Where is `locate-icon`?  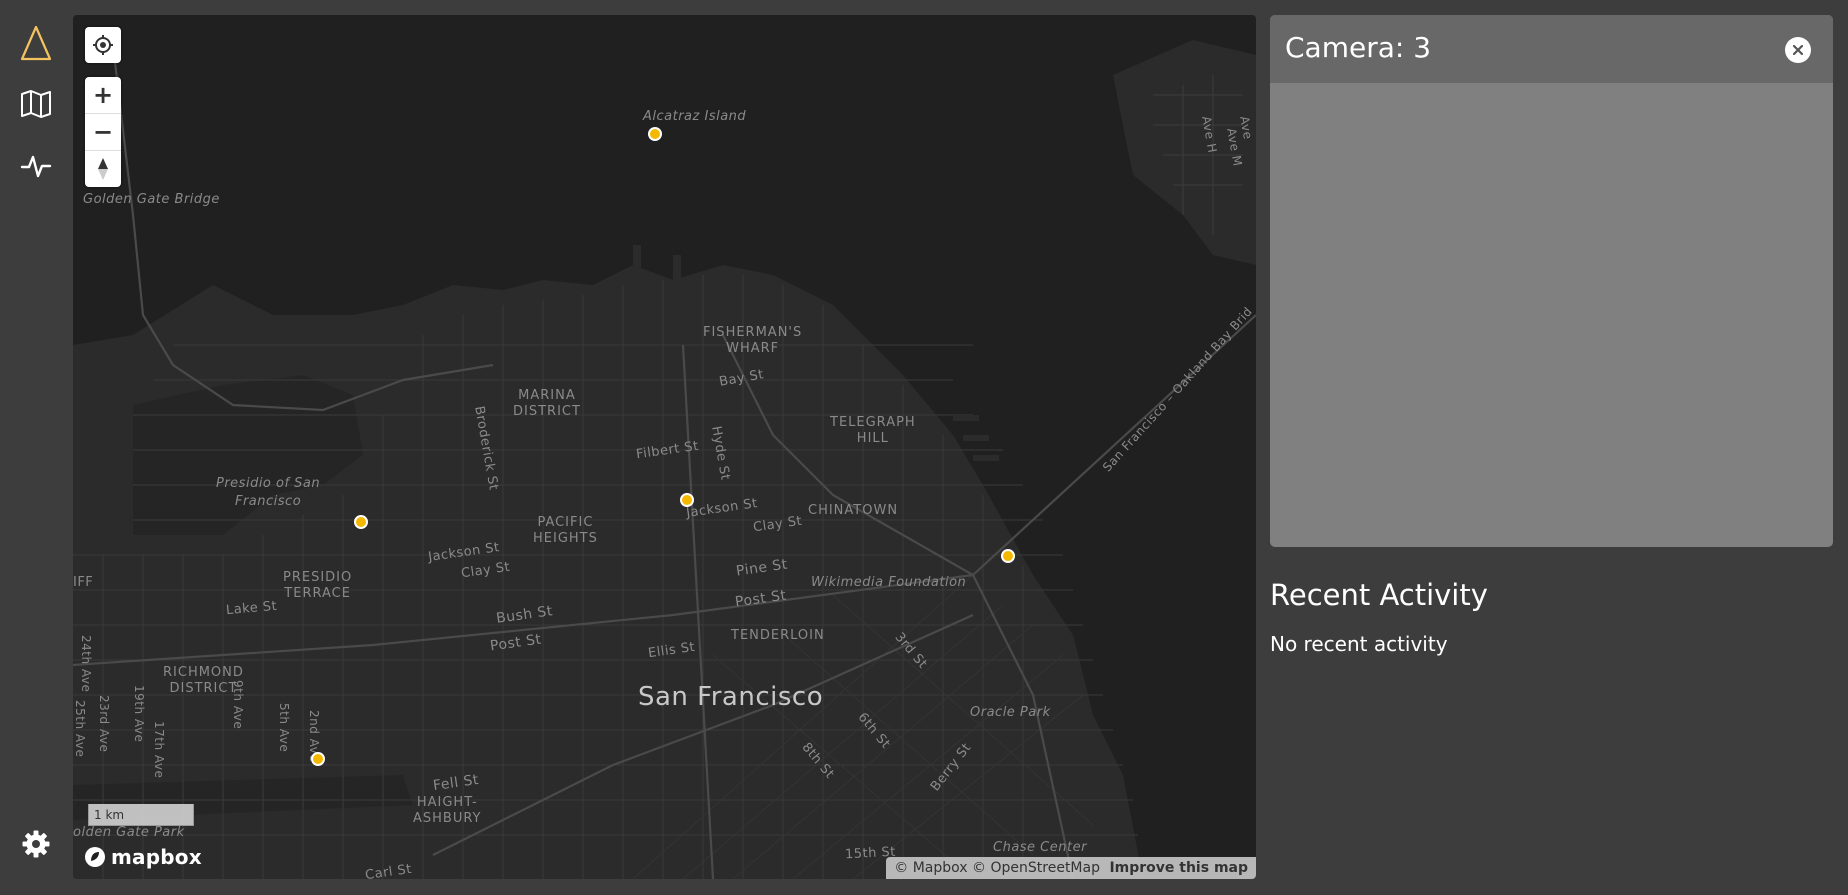 locate-icon is located at coordinates (103, 45).